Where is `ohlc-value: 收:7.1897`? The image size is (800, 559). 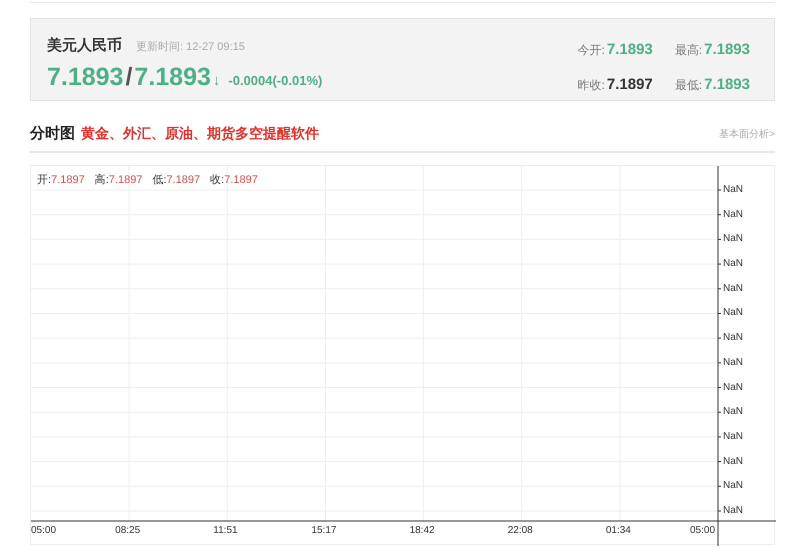
ohlc-value: 收:7.1897 is located at coordinates (234, 180).